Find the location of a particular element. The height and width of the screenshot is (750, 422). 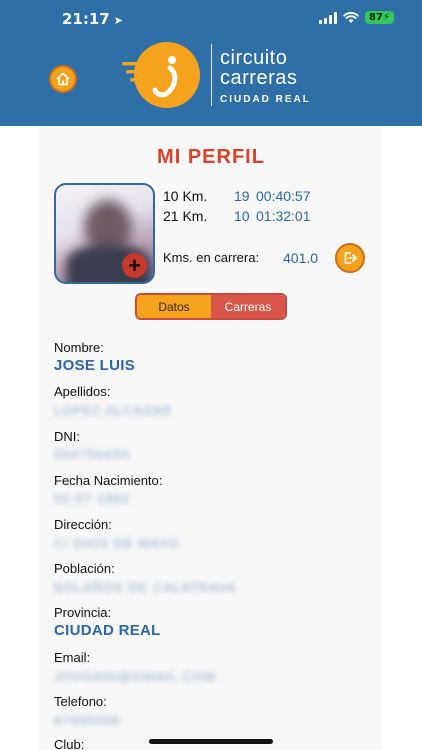

home-button is located at coordinates (63, 79).